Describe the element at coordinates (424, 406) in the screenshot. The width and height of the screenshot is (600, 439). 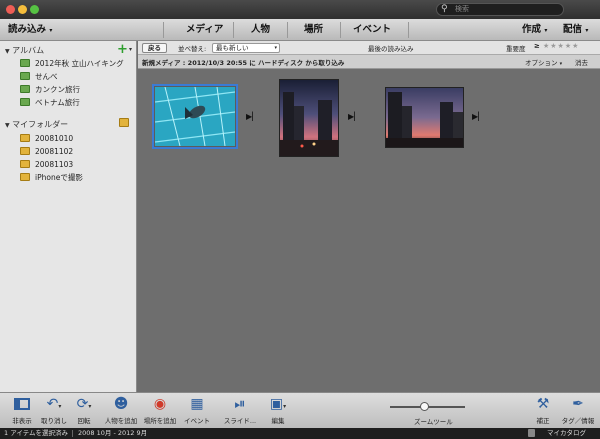
I see `zoom-slider-knob` at that location.